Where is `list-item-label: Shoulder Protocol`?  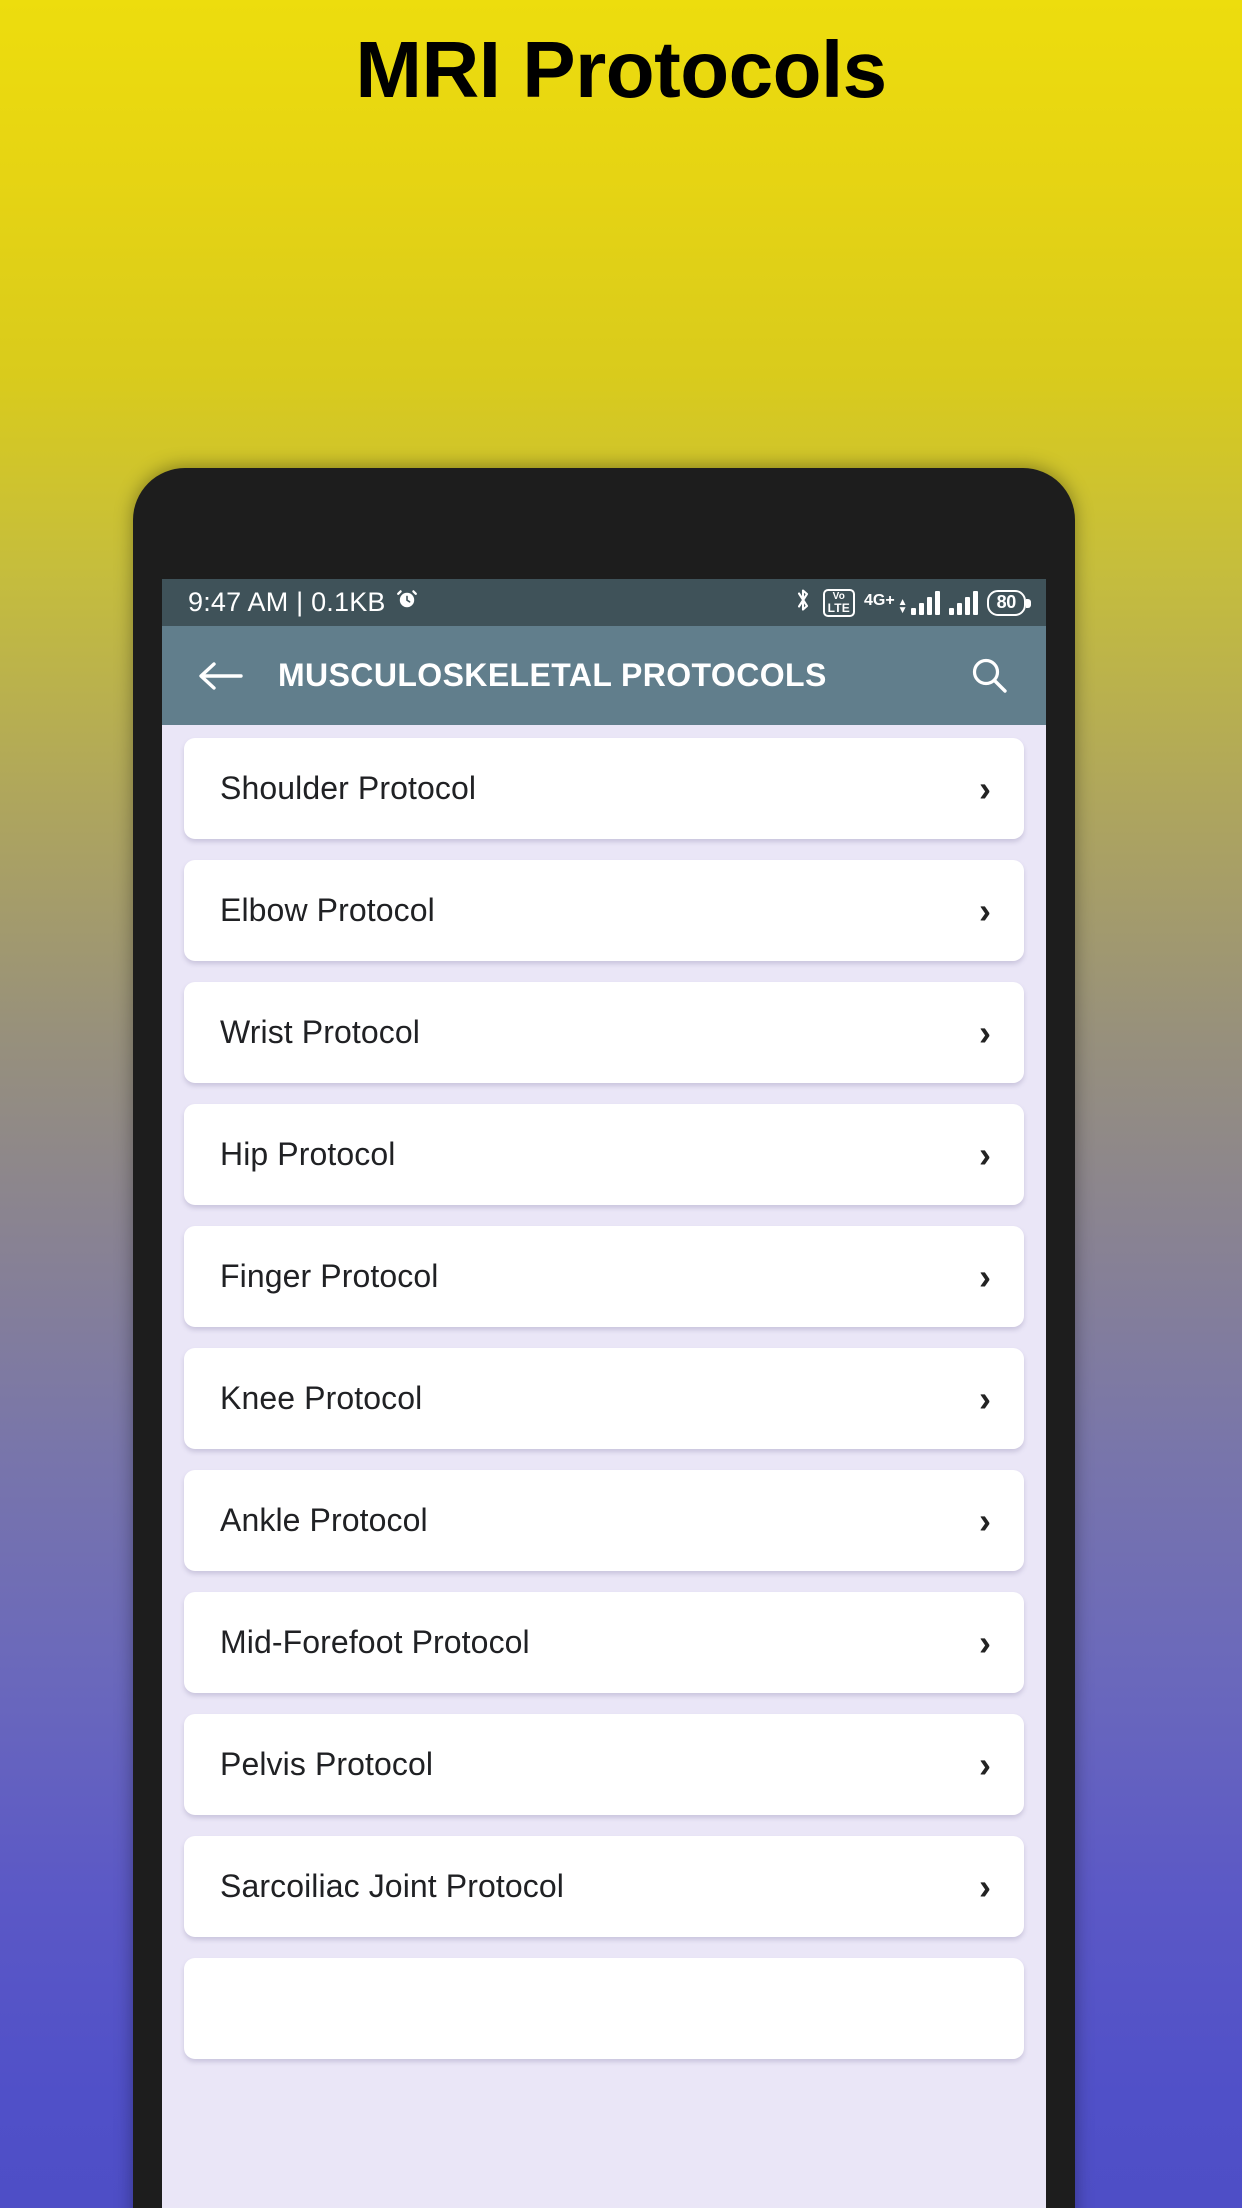 list-item-label: Shoulder Protocol is located at coordinates (348, 788).